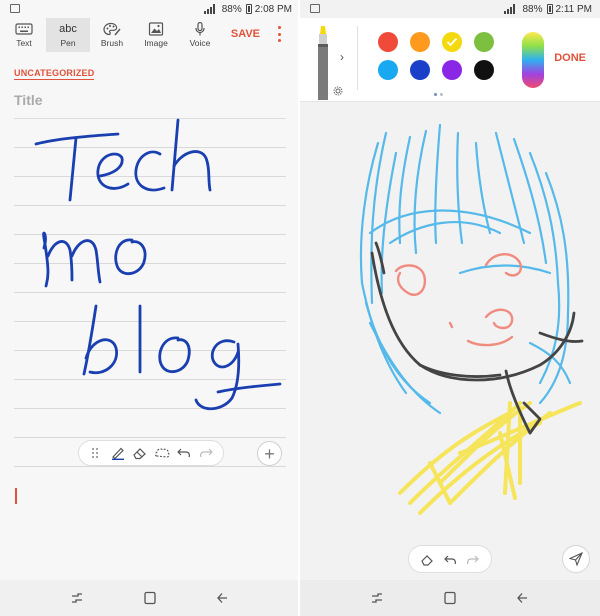  I want to click on pen-settings-bar, so click(151, 453).